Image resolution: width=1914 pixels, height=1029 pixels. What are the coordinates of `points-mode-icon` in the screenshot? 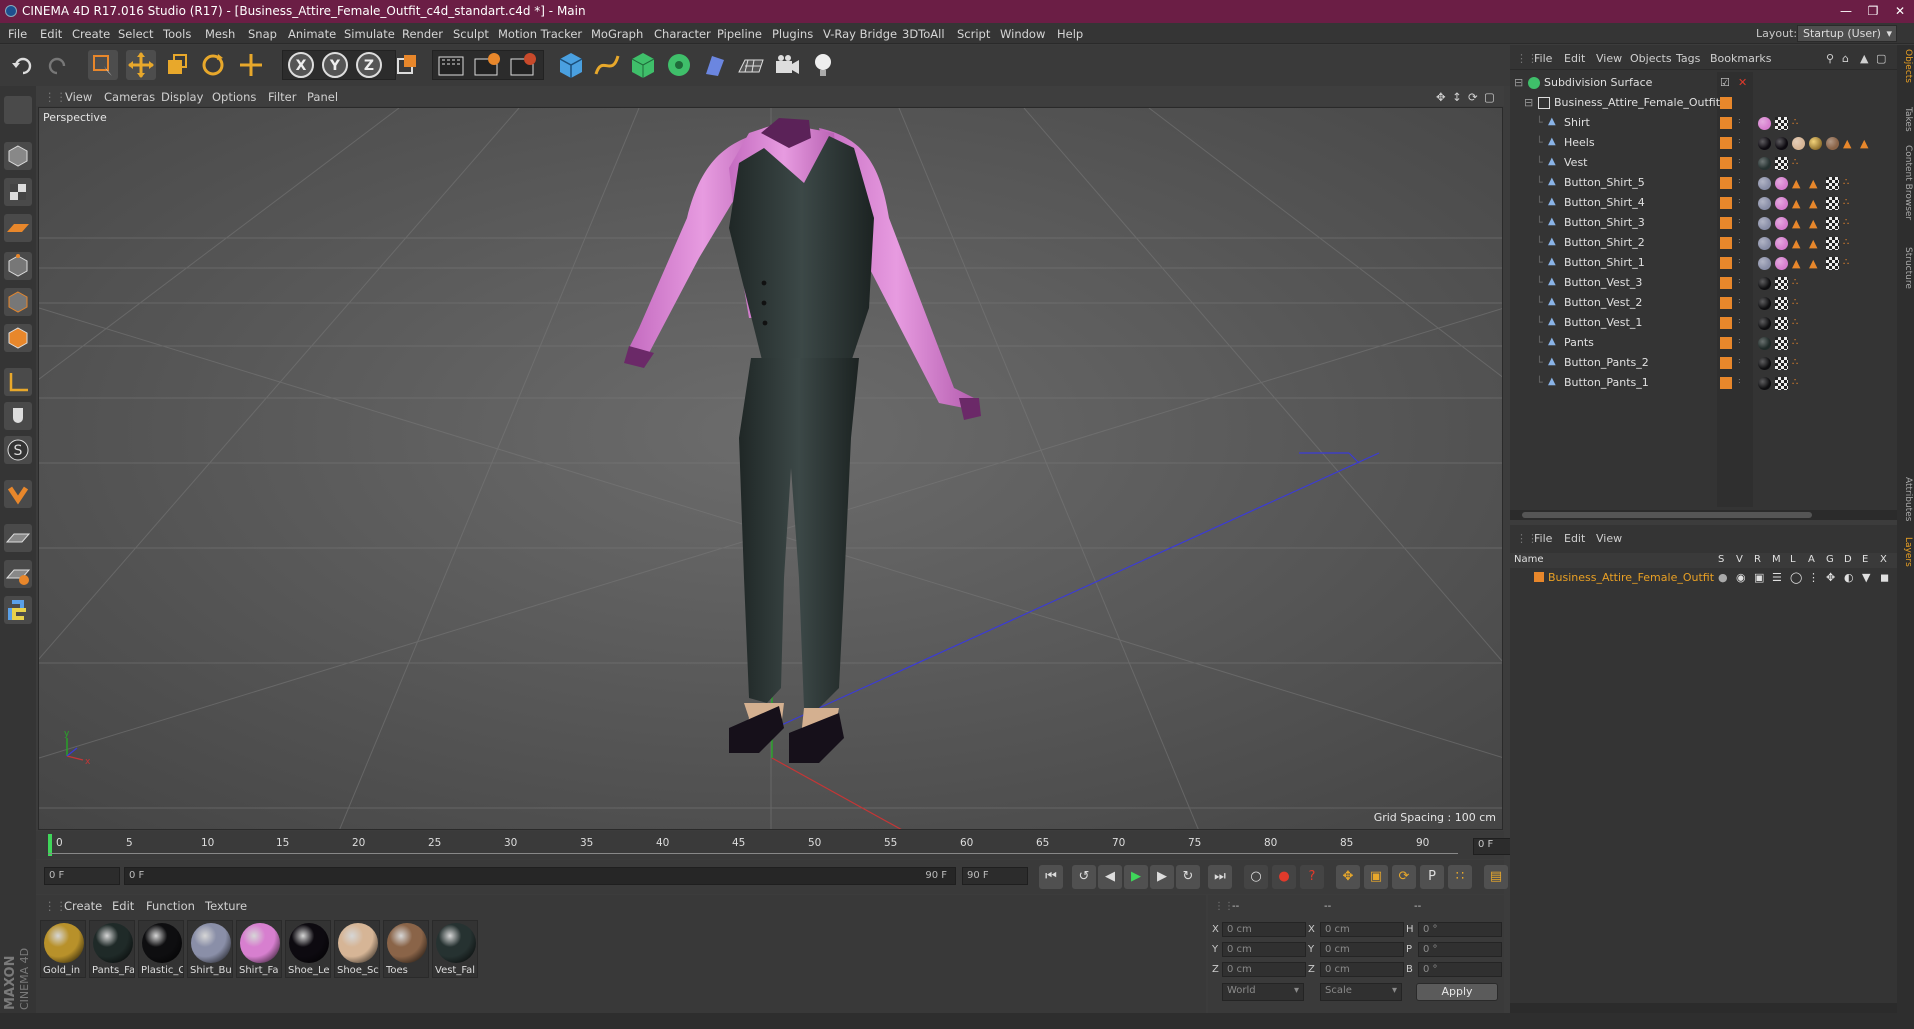 It's located at (18, 266).